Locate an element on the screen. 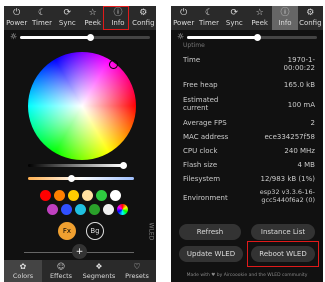 This screenshot has width=325, height=282. swatch-red is located at coordinates (45, 195).